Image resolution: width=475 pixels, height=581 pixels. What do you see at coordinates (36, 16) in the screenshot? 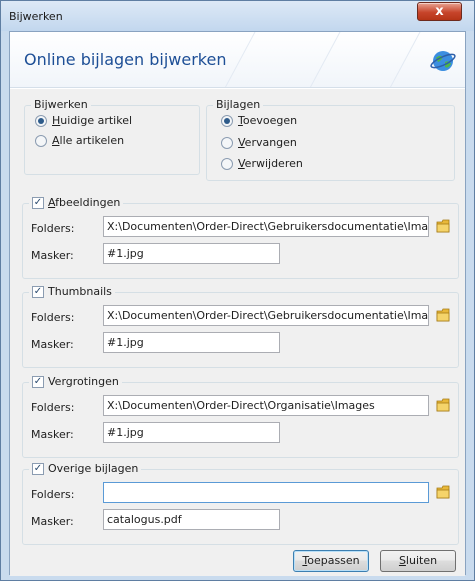
I see `window-title: Bijwerken` at bounding box center [36, 16].